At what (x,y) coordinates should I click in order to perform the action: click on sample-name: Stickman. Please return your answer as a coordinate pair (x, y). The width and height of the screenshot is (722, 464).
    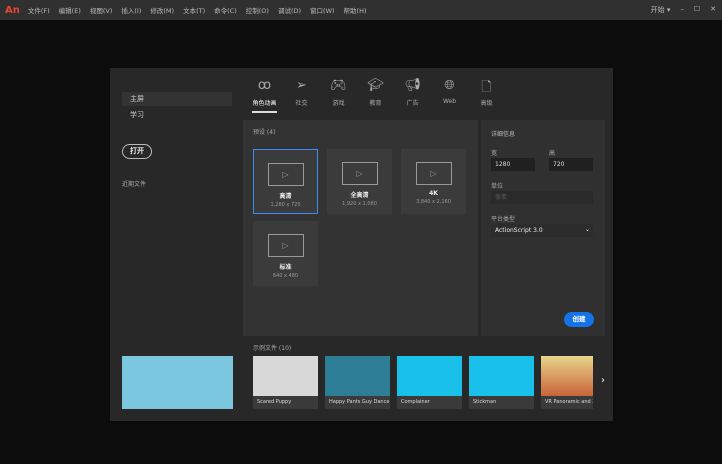
    Looking at the image, I should click on (485, 402).